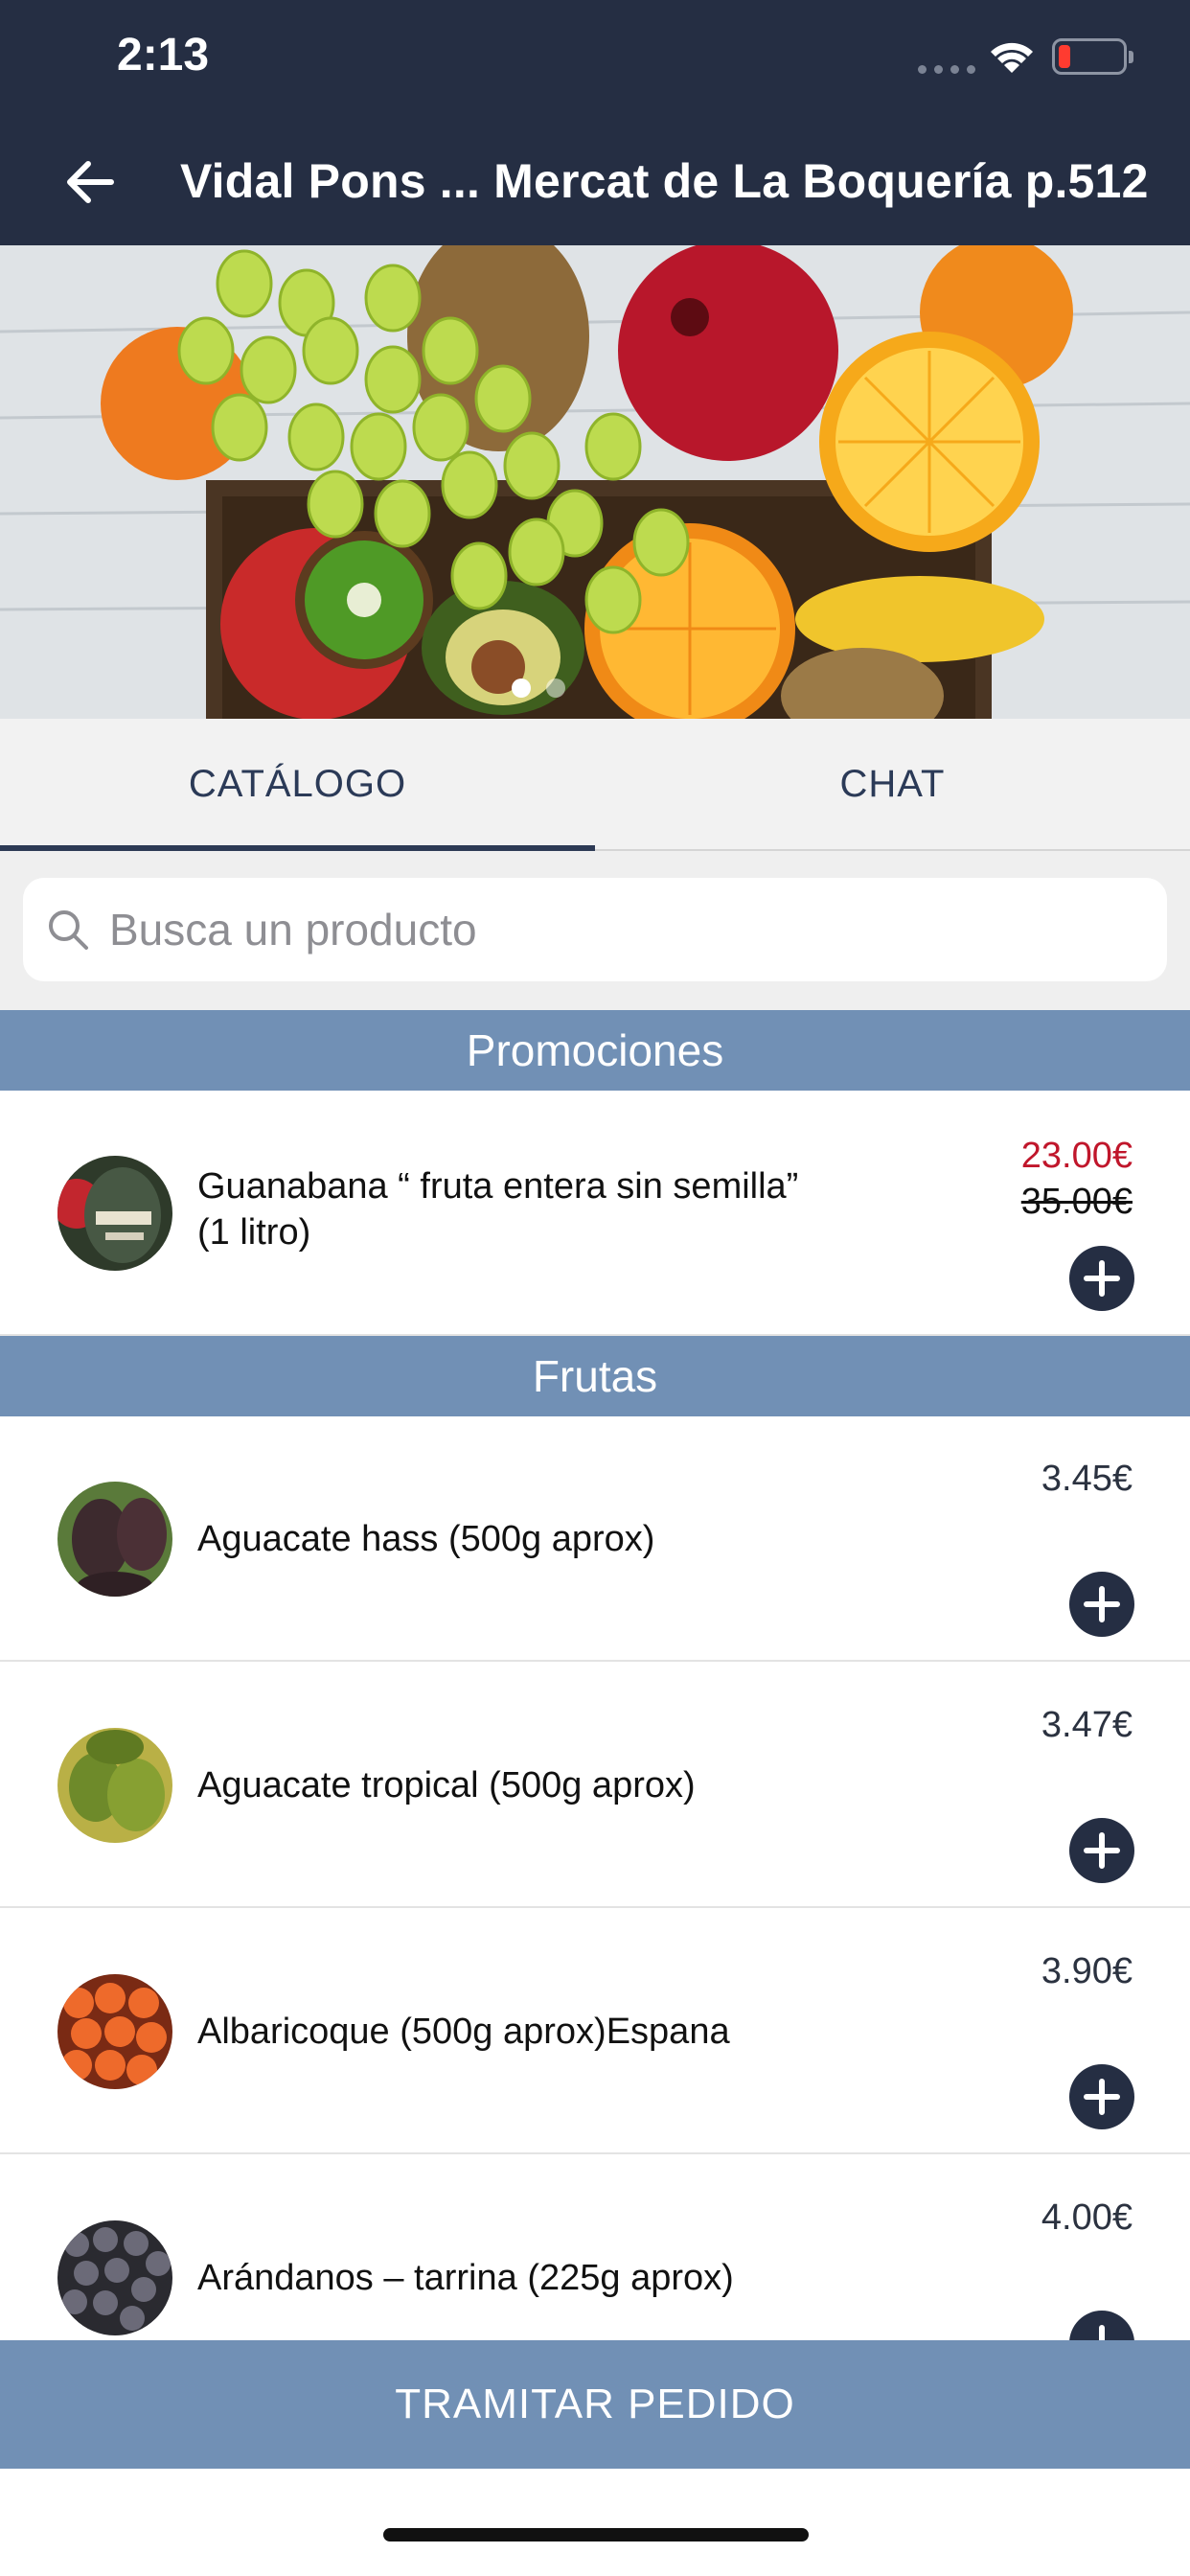  Describe the element at coordinates (1077, 1179) in the screenshot. I see `product-price: 23.00€ 35.00€` at that location.